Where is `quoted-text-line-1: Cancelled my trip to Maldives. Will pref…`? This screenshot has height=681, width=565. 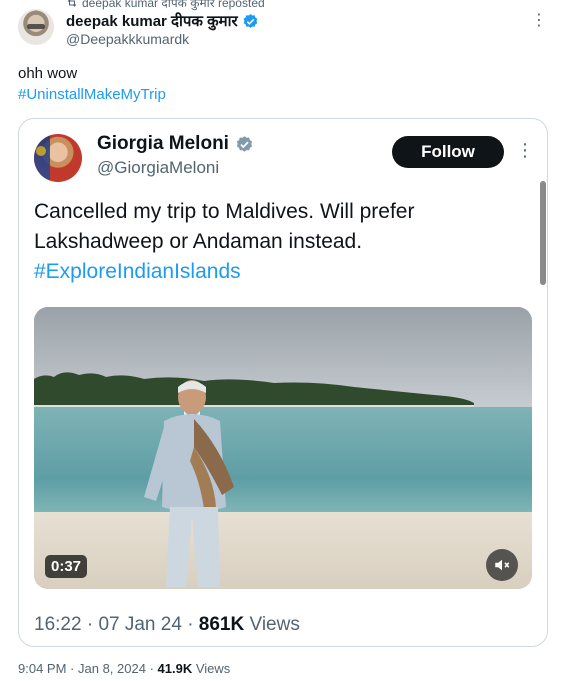
quoted-text-line-1: Cancelled my trip to Maldives. Will pref… is located at coordinates (224, 211).